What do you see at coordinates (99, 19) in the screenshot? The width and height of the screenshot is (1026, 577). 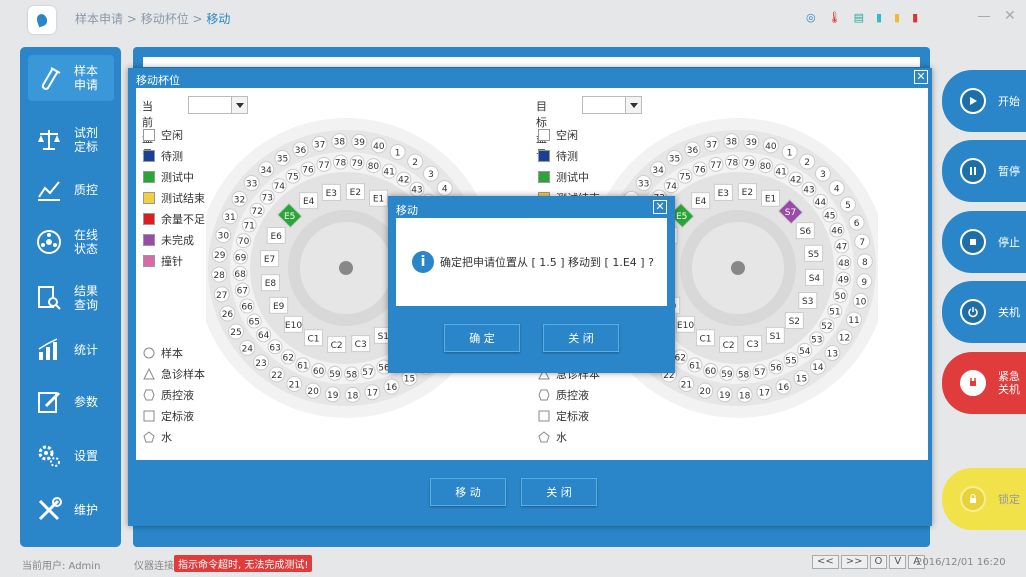 I see `breadcrumb-sample: 样本申请` at bounding box center [99, 19].